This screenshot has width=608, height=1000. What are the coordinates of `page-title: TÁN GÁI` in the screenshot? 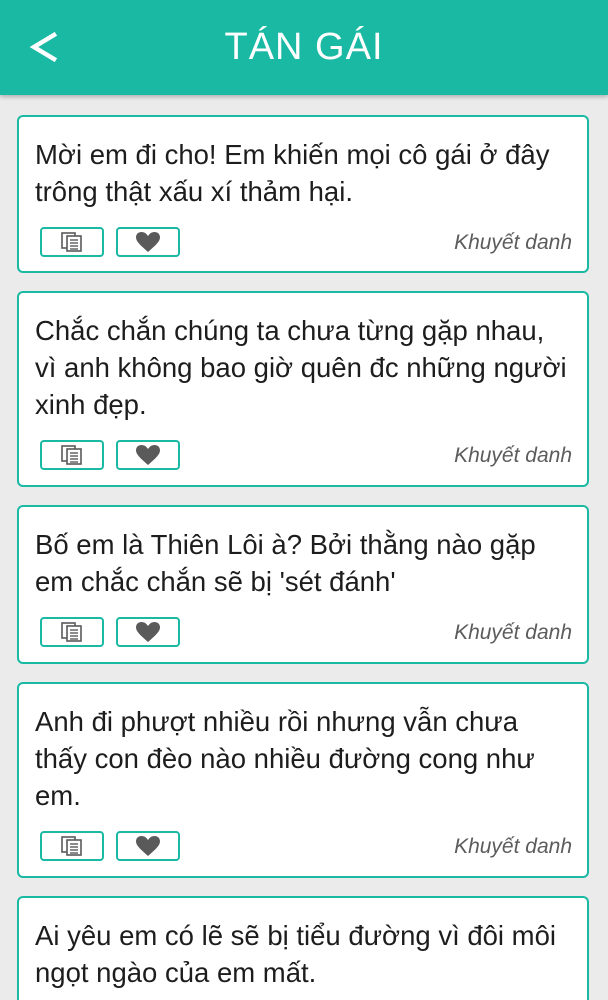 It's located at (304, 47).